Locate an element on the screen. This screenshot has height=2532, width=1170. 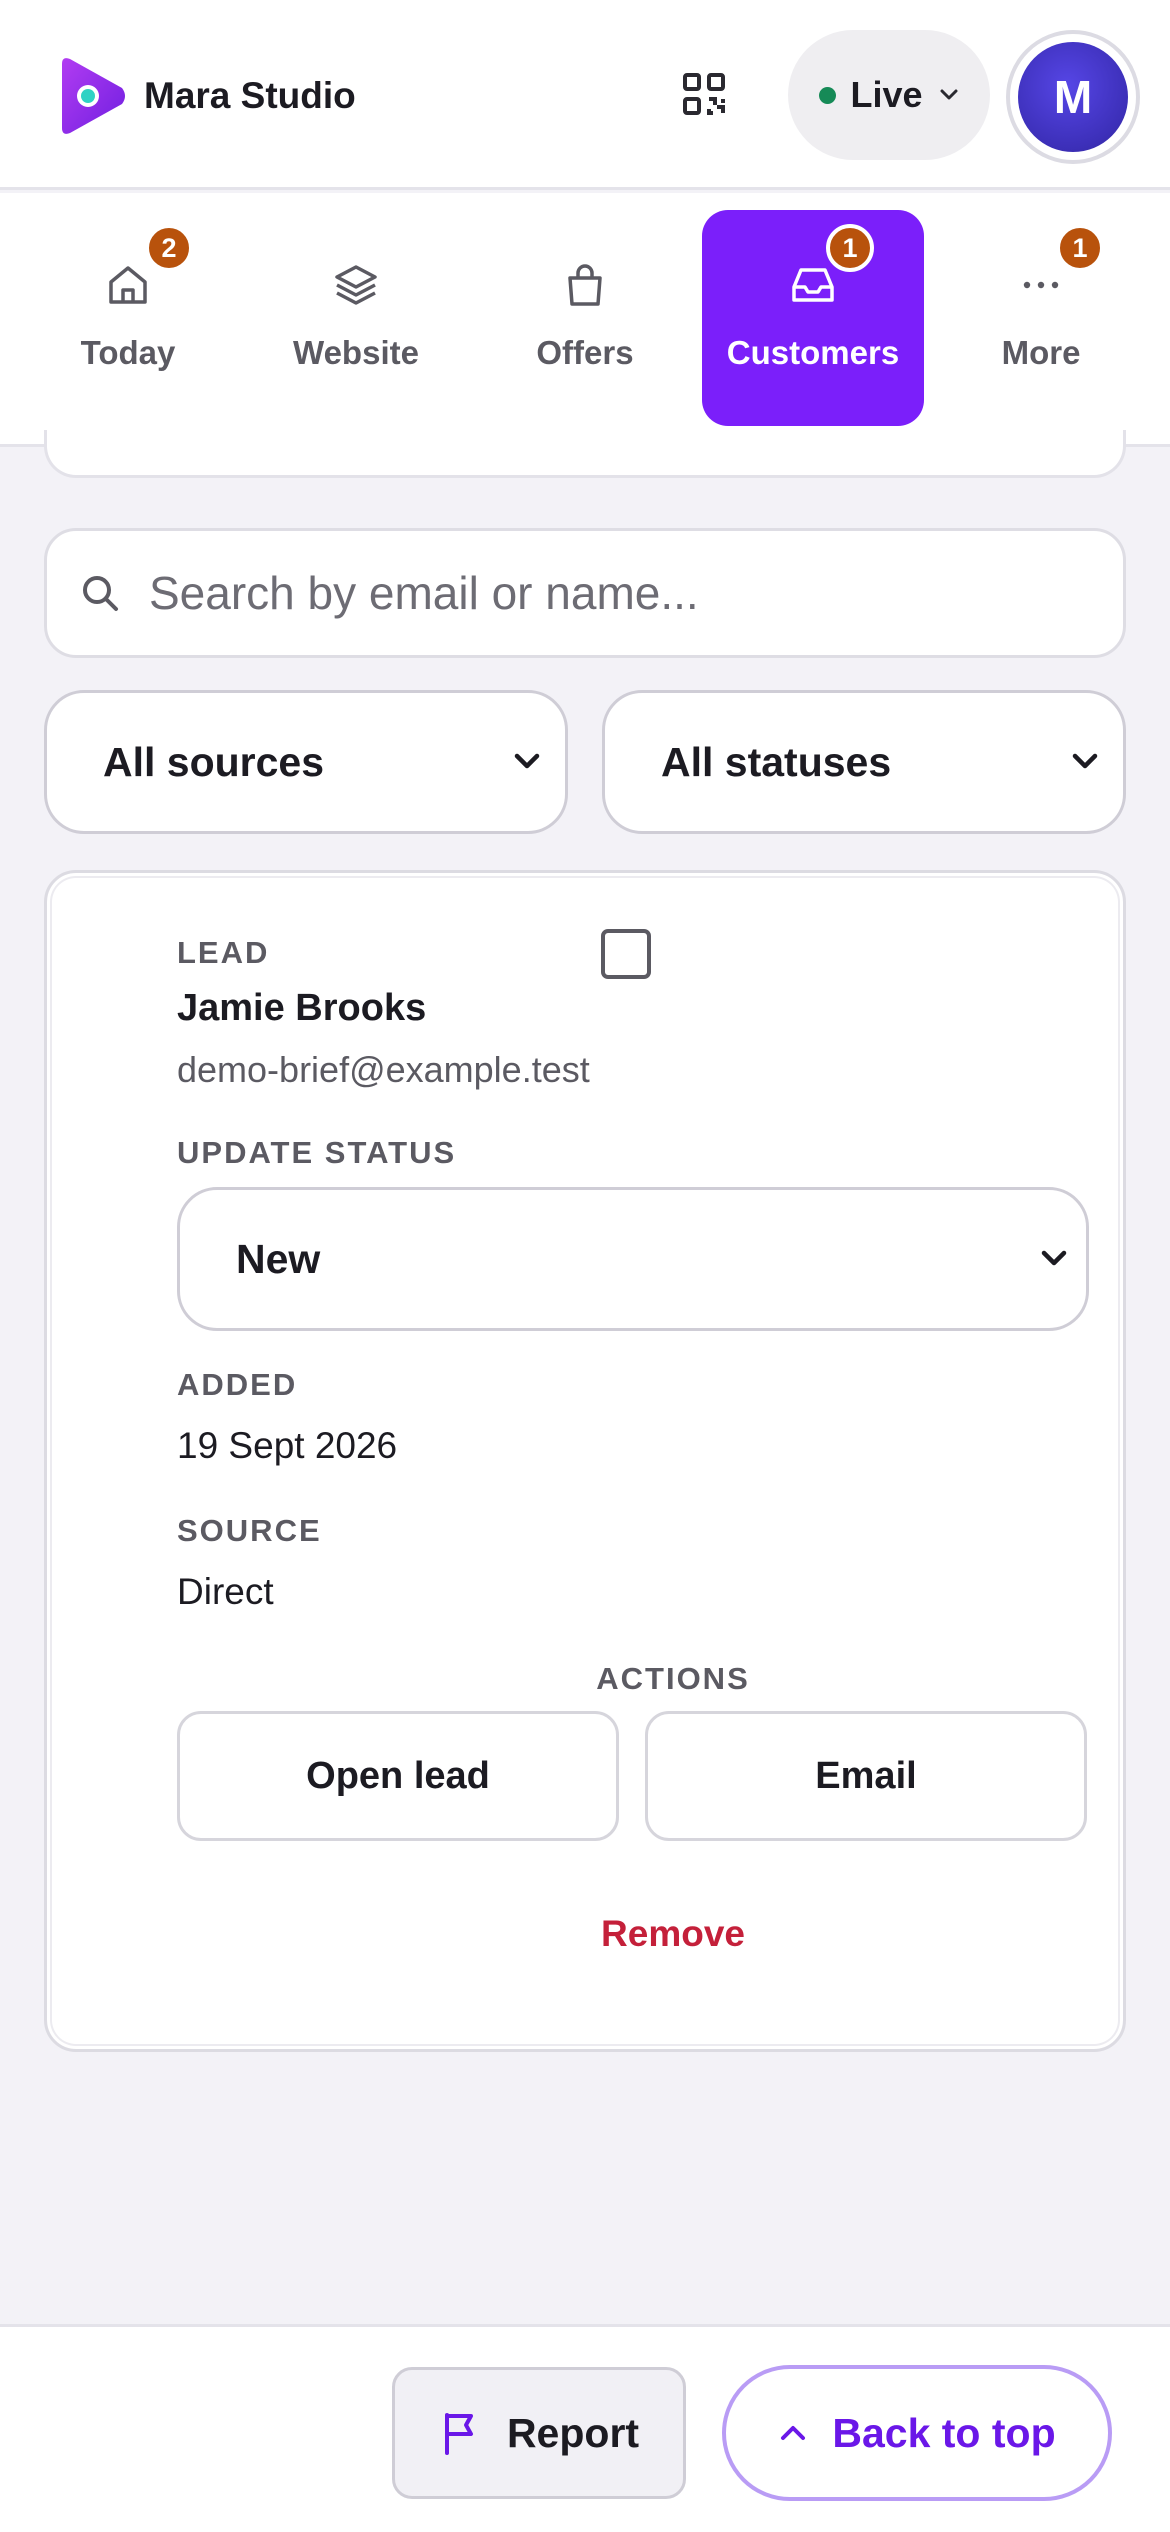
live-status-dot is located at coordinates (828, 95).